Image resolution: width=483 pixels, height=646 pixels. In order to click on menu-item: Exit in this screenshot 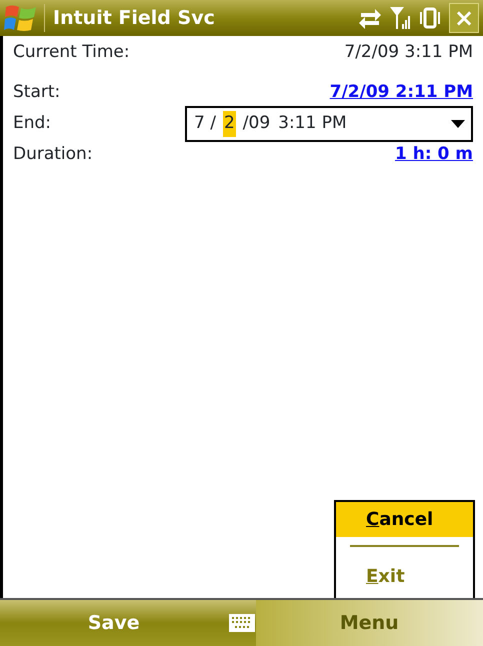, I will do `click(404, 576)`.